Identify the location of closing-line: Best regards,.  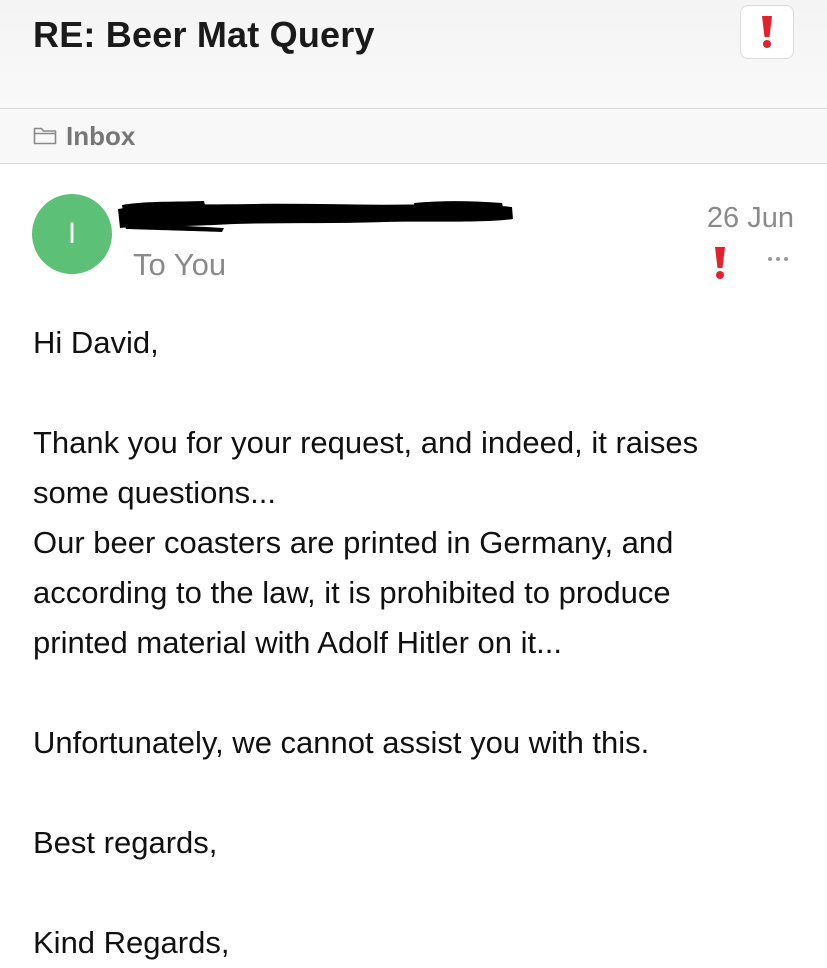
(125, 842).